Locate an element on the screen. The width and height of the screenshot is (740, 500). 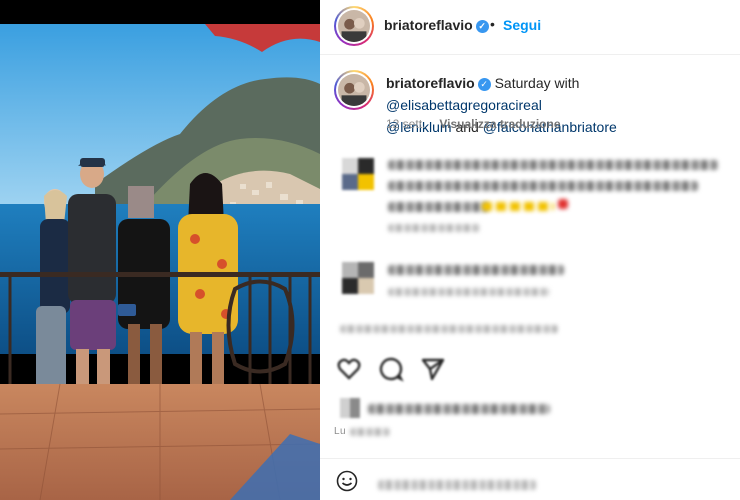
post-date-partial: Lu is located at coordinates (340, 431).